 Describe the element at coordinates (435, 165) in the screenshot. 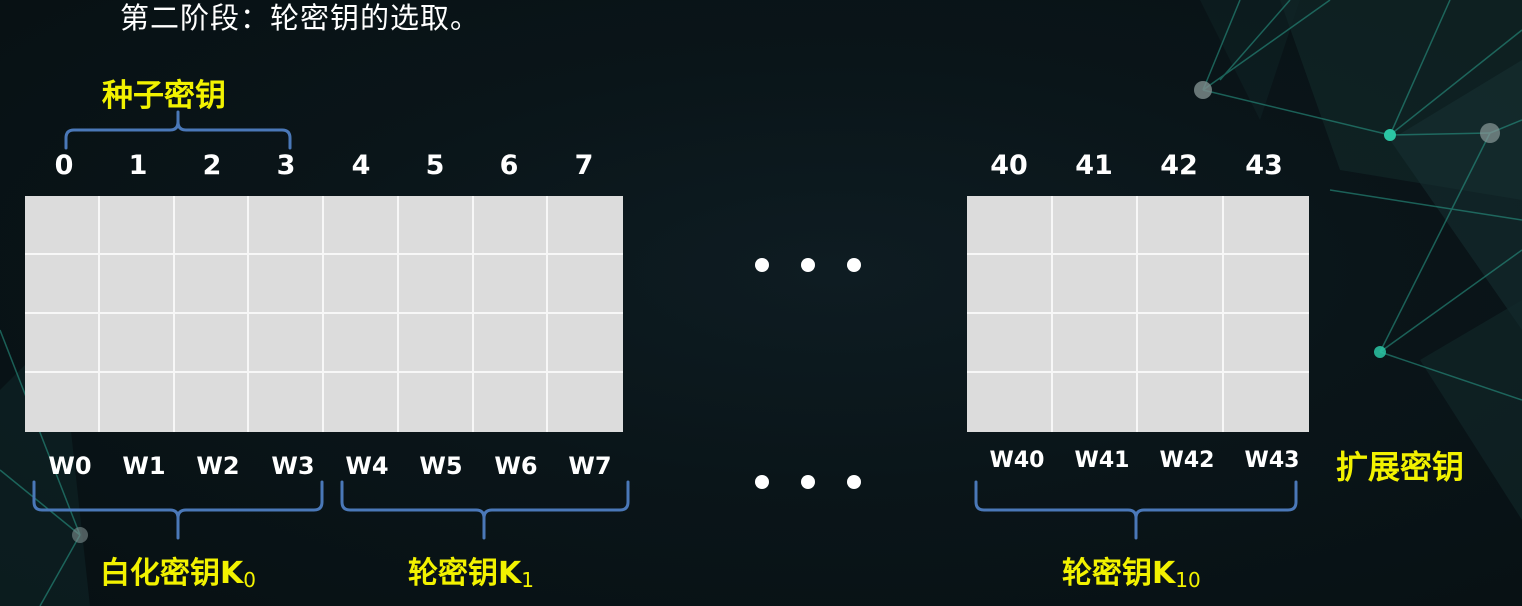

I see `index-label: 5` at that location.